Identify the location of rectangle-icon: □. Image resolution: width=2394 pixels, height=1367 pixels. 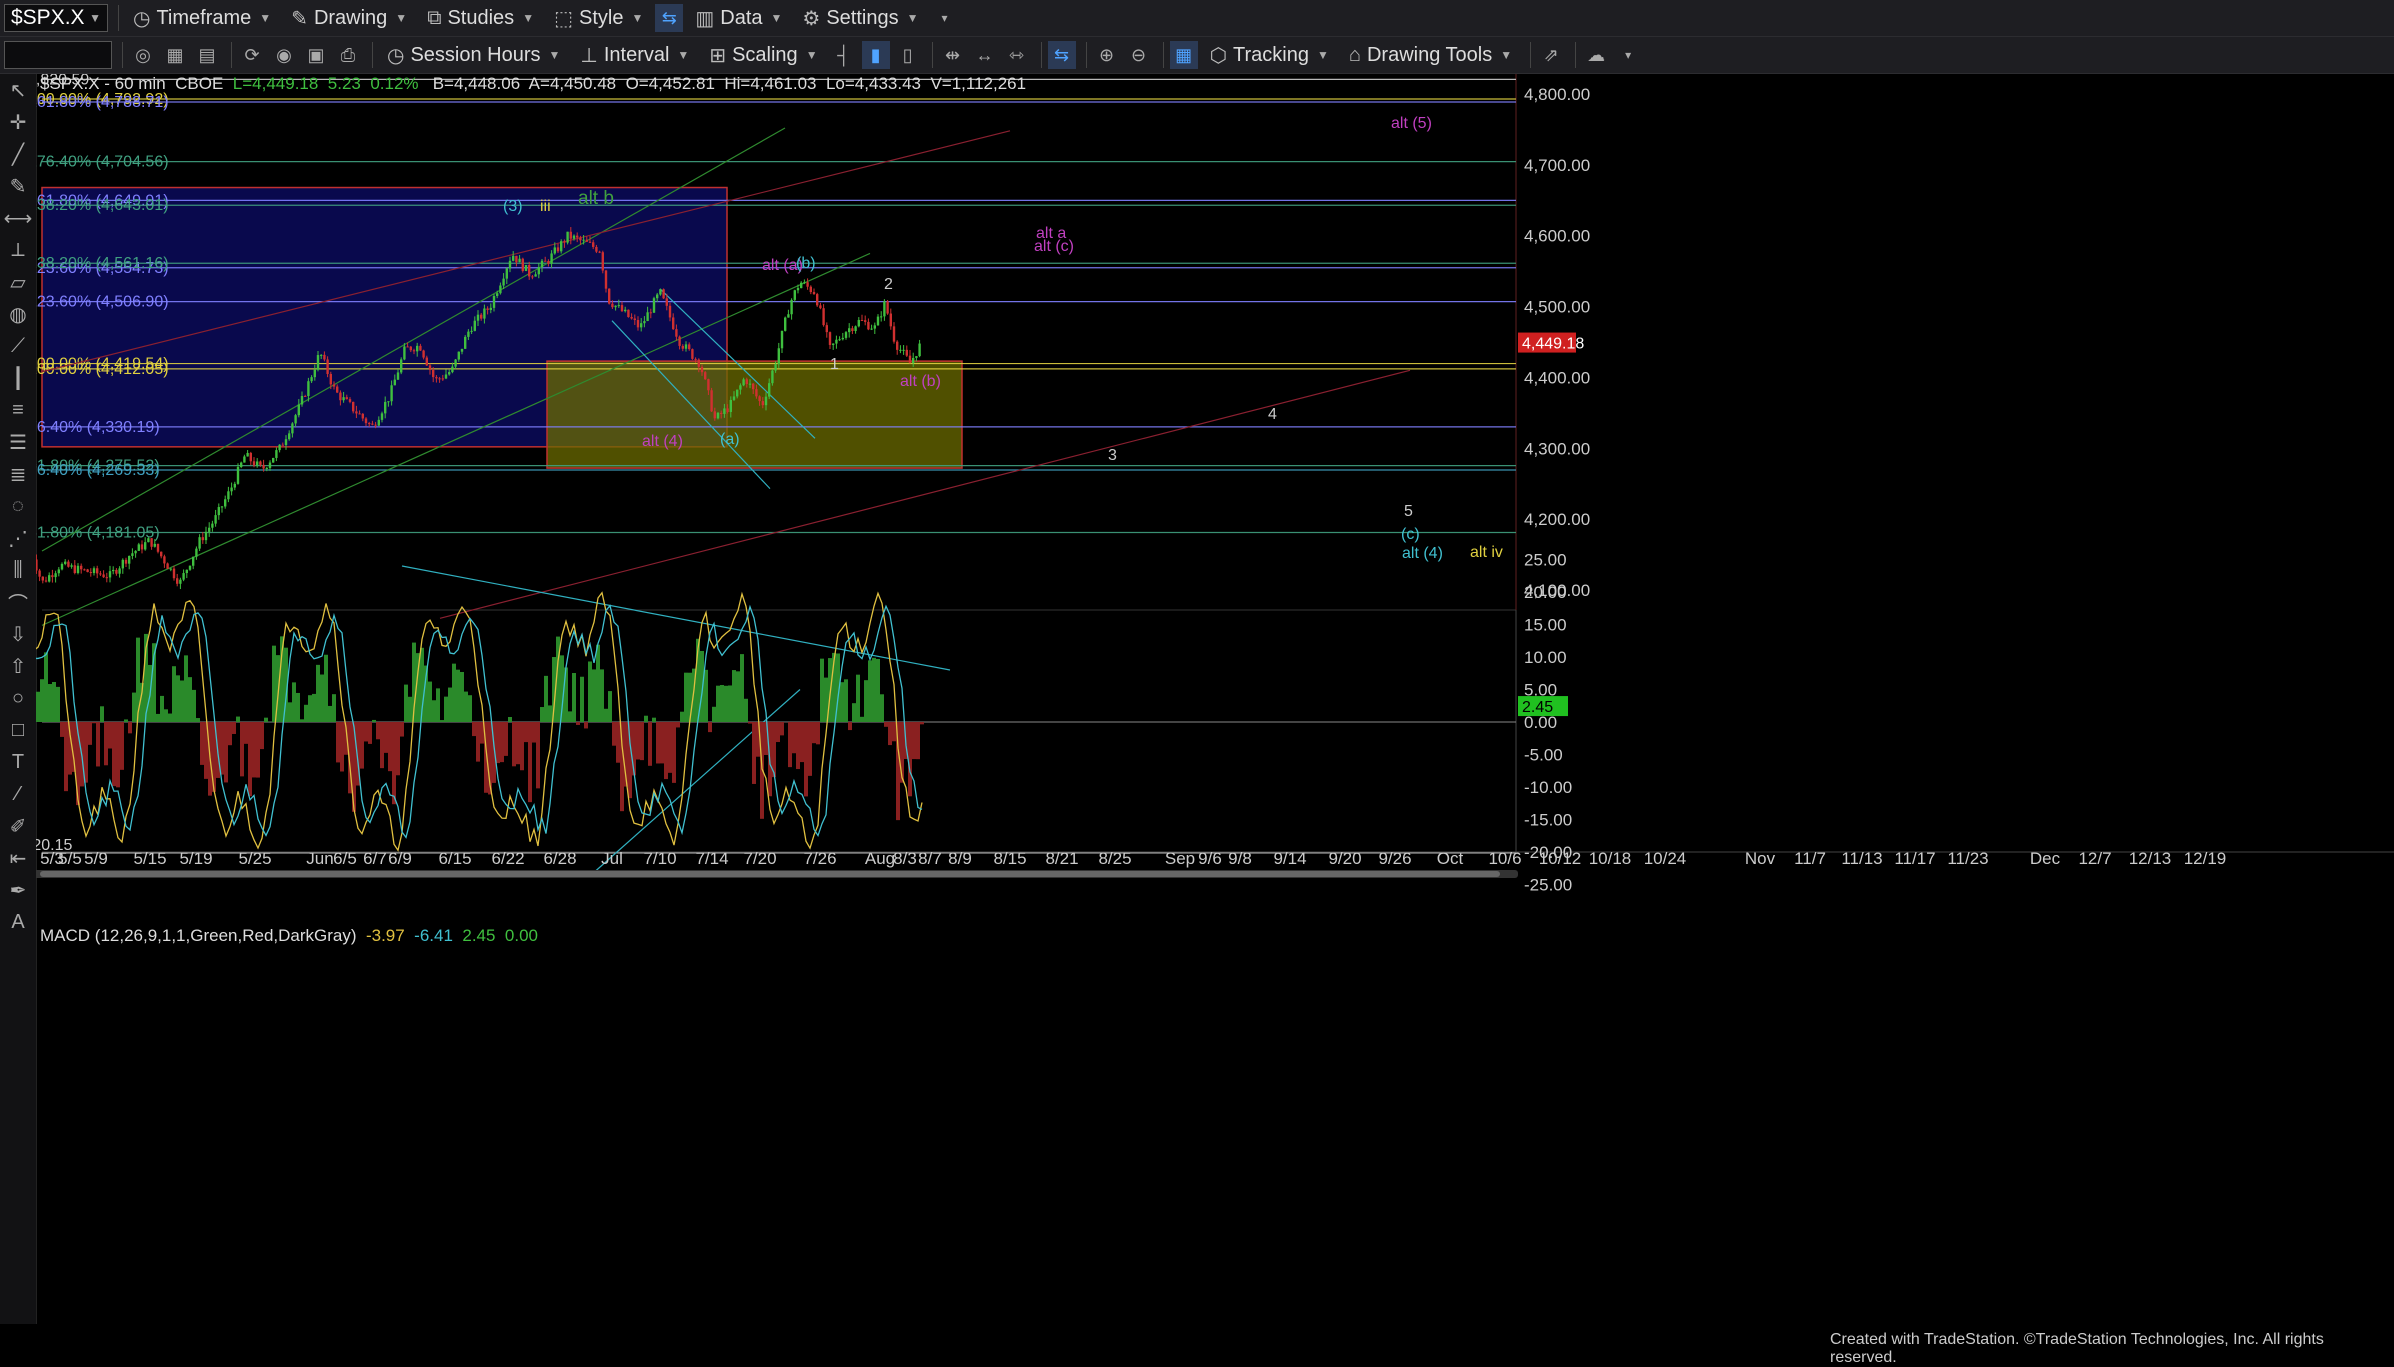
(18, 730).